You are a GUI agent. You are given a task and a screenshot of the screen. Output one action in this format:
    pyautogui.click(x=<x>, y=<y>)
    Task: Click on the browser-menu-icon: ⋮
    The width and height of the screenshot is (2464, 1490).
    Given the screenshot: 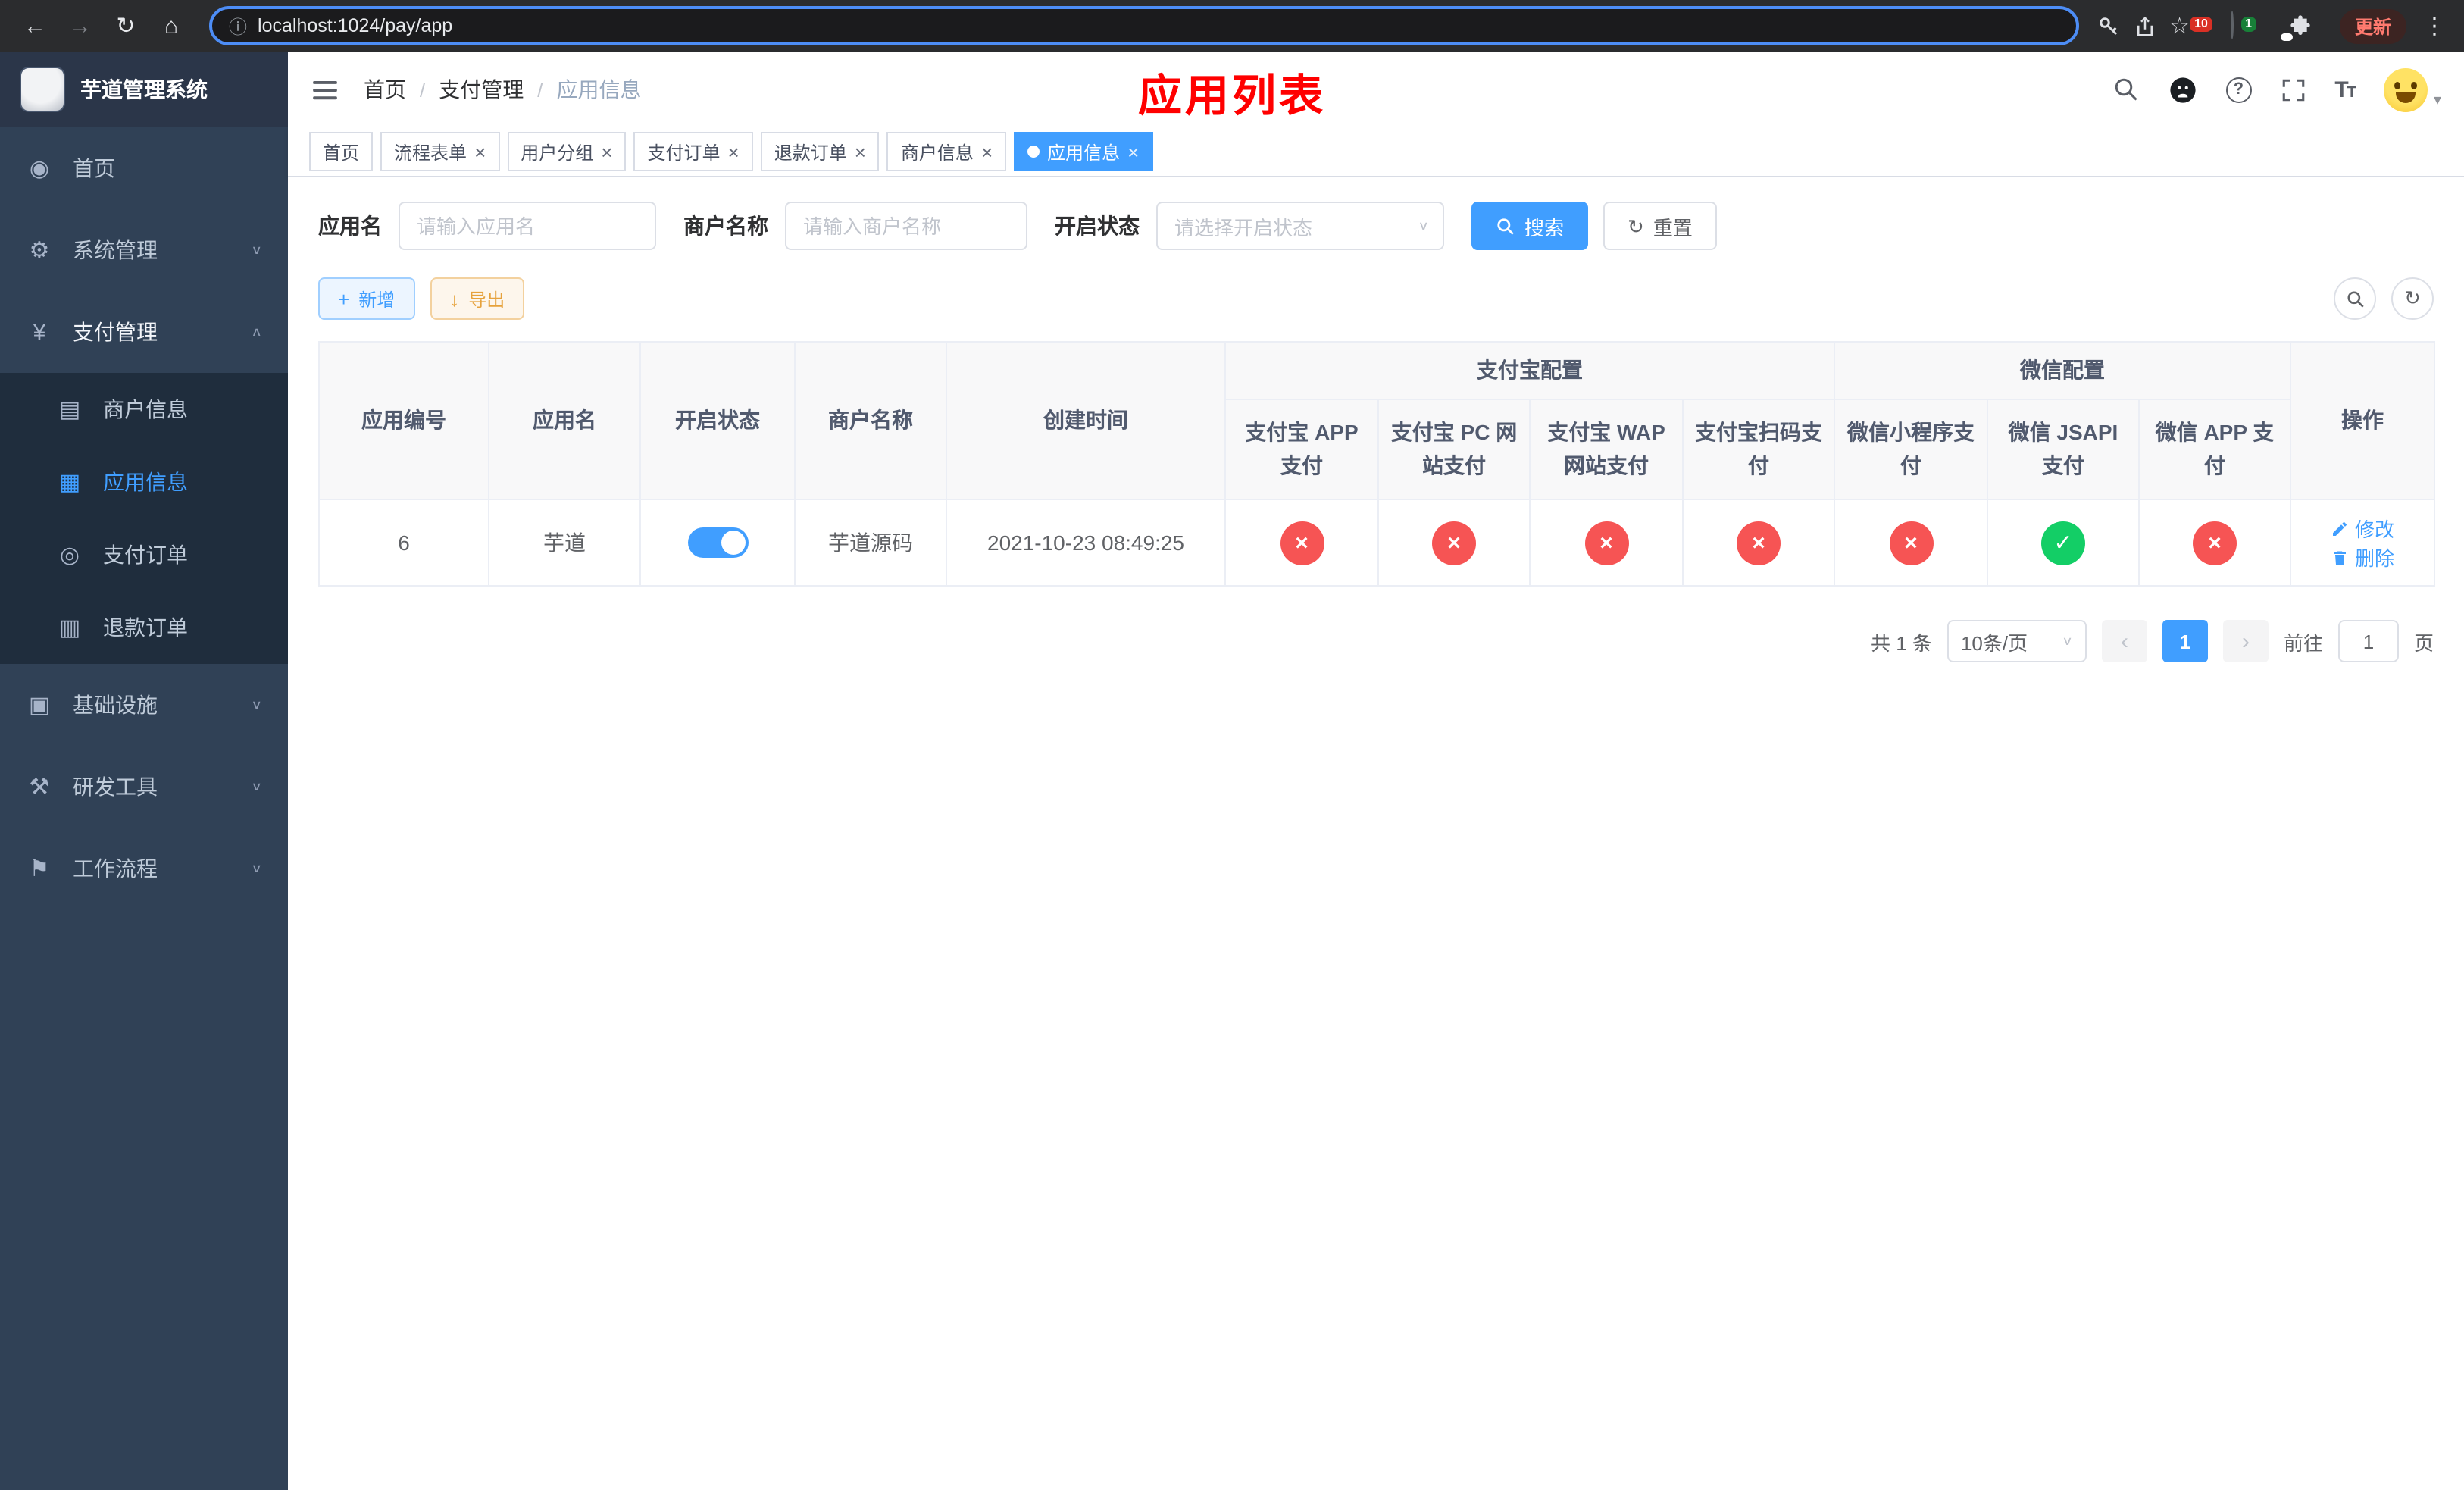 What is the action you would take?
    pyautogui.click(x=2434, y=26)
    